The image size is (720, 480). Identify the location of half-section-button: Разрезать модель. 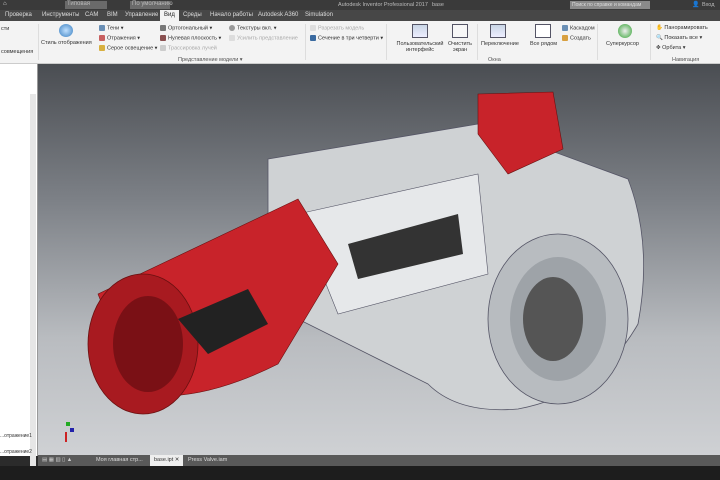
(337, 28).